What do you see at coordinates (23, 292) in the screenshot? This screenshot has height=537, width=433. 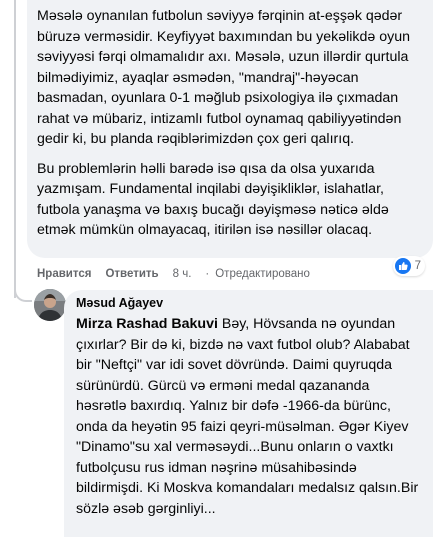 I see `thread-connector` at bounding box center [23, 292].